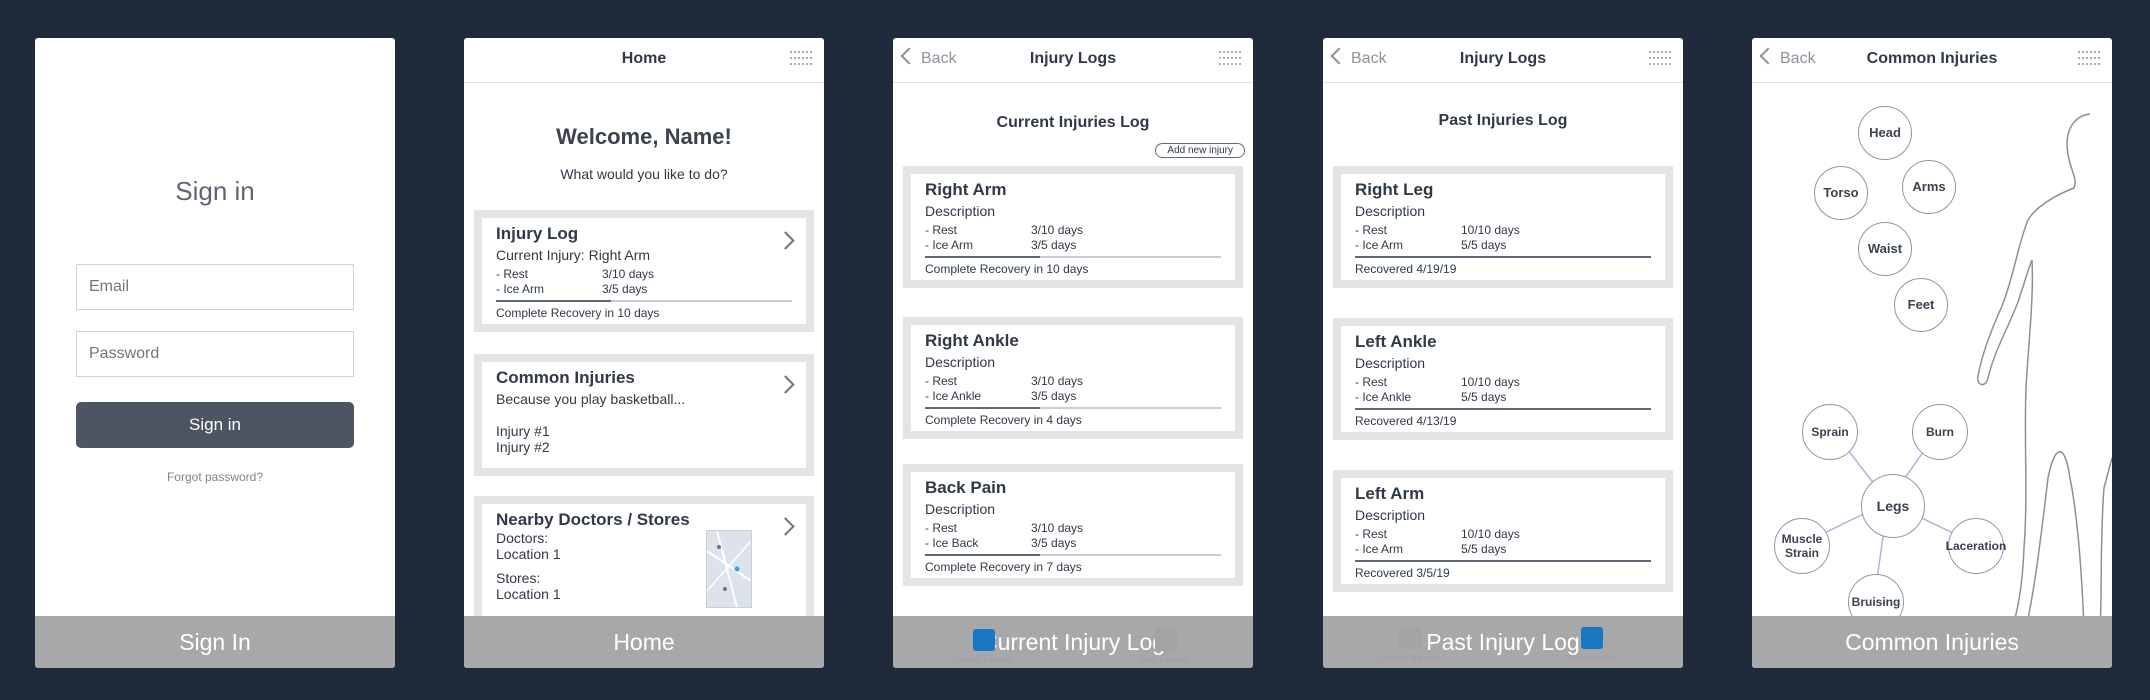 This screenshot has height=700, width=2150. What do you see at coordinates (1001, 245) in the screenshot?
I see `list-item: - Ice Arm 3/5 days` at bounding box center [1001, 245].